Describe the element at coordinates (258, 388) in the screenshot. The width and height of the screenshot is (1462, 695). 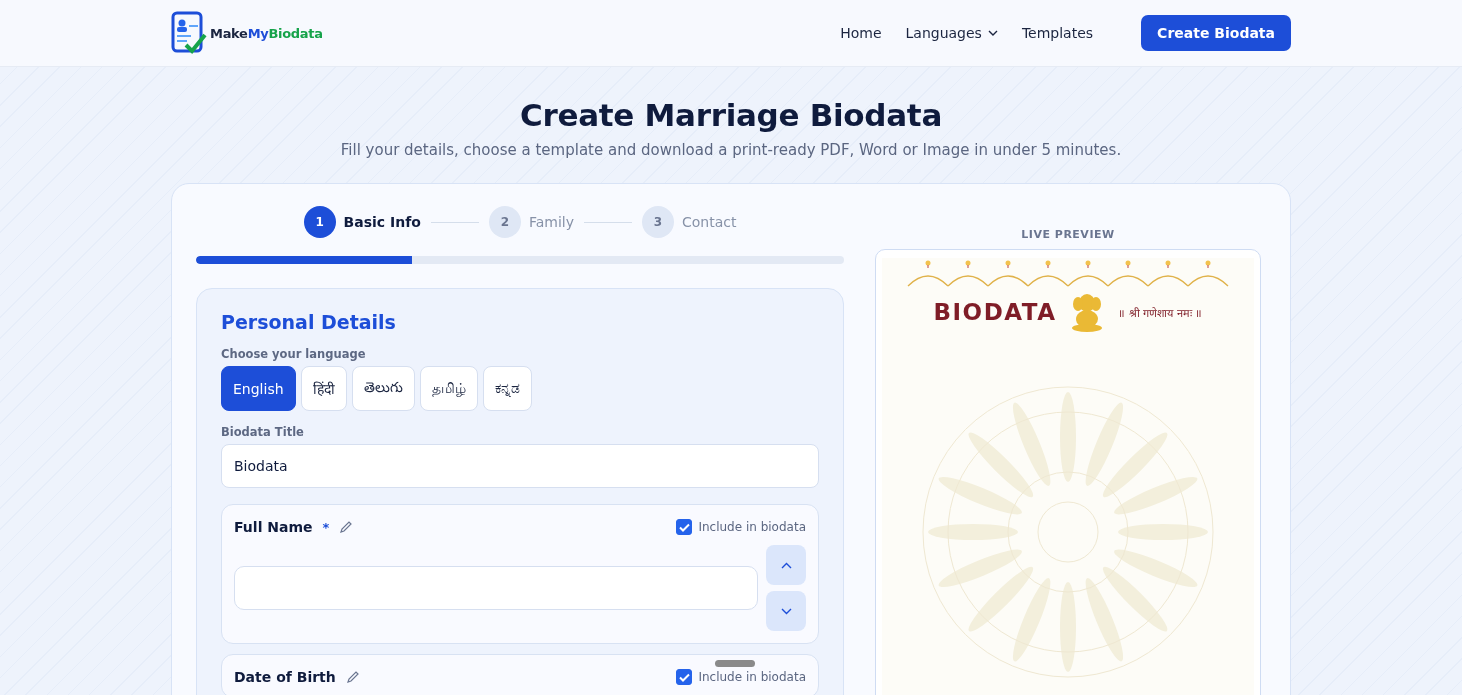
I see `language-button: English` at that location.